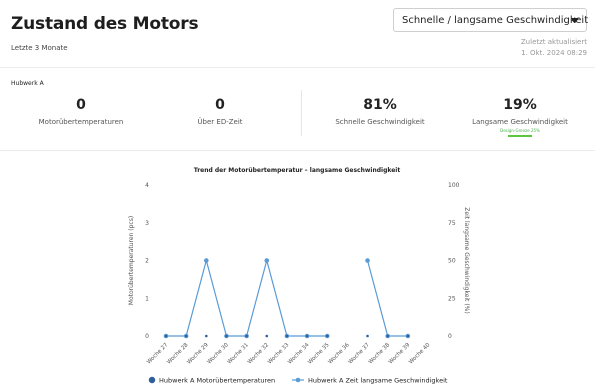 The image size is (595, 390). I want to click on last-updated-value: 1. Okt. 2024 08:29, so click(554, 53).